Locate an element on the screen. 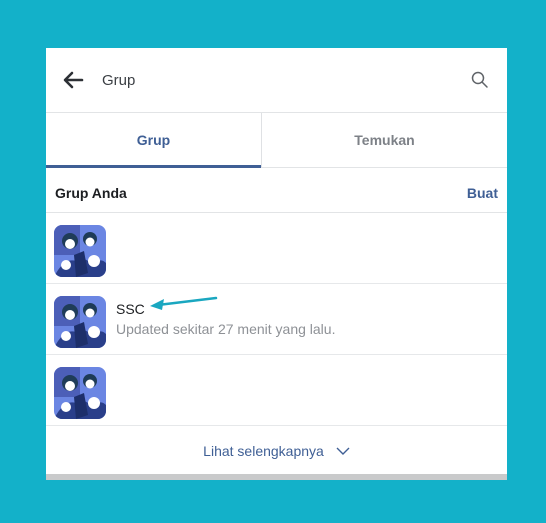  search-button is located at coordinates (480, 80).